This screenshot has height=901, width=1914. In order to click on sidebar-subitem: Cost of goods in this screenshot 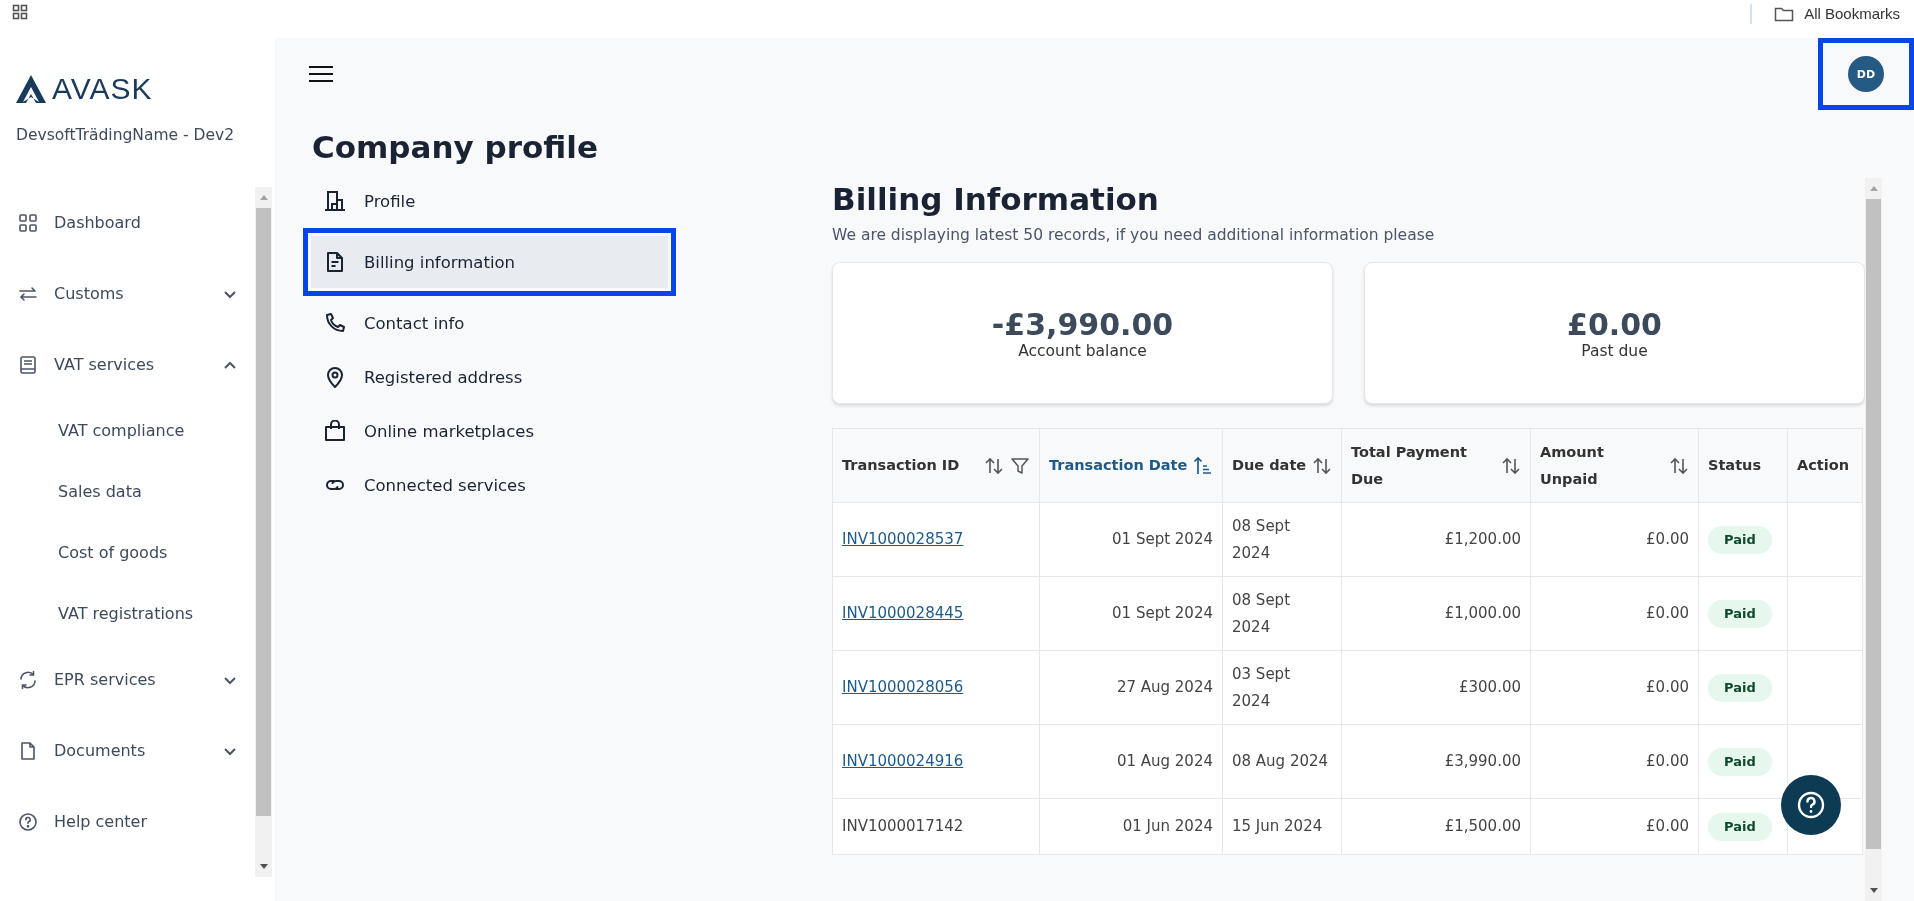, I will do `click(127, 552)`.